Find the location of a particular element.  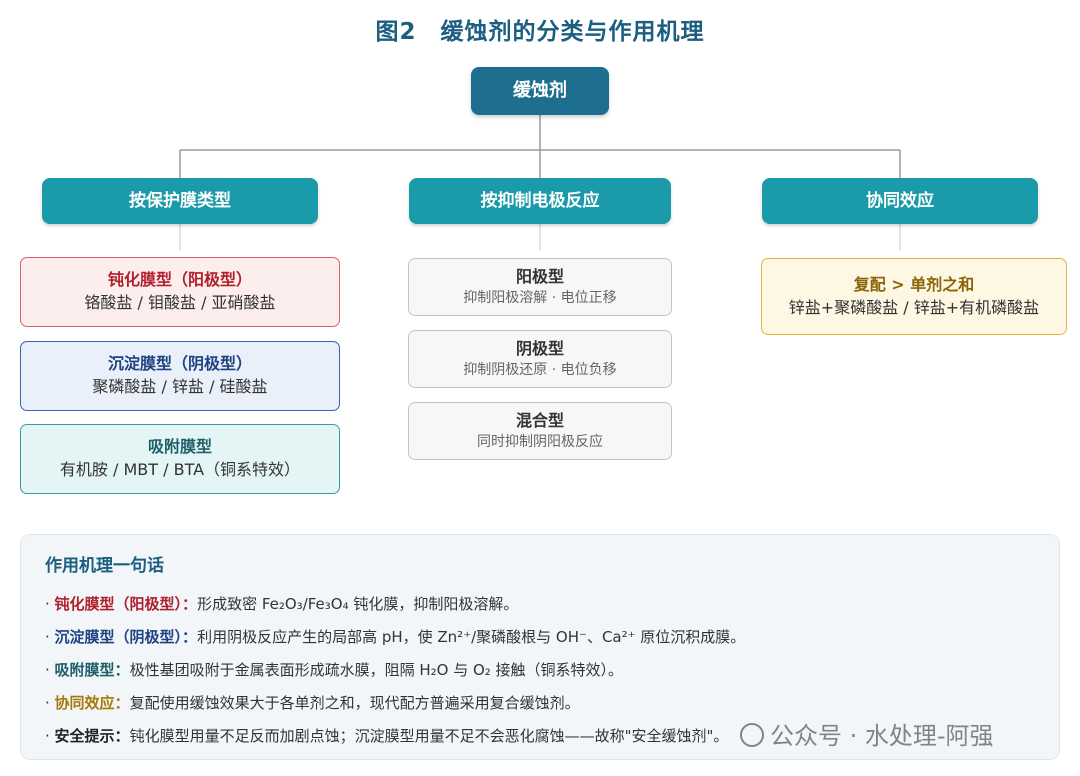

summary-row-passivation: · 钝化膜型（阳极型）：形成致密 Fe₂O₃/Fe₃O₄ 钝化膜，抑制阳极溶解。 is located at coordinates (282, 604).